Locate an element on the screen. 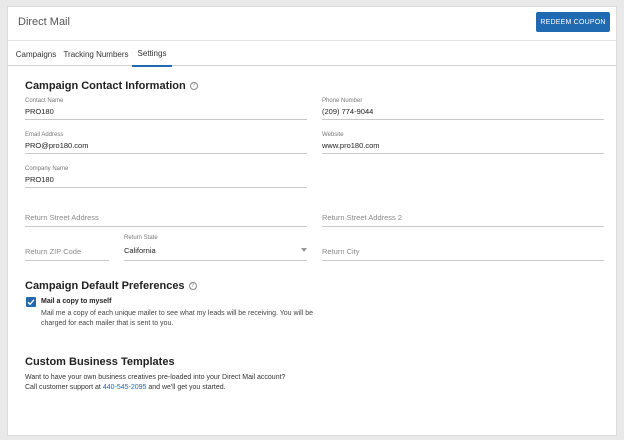 The width and height of the screenshot is (624, 440). contact-section-title: Campaign Contact Information ? is located at coordinates (111, 86).